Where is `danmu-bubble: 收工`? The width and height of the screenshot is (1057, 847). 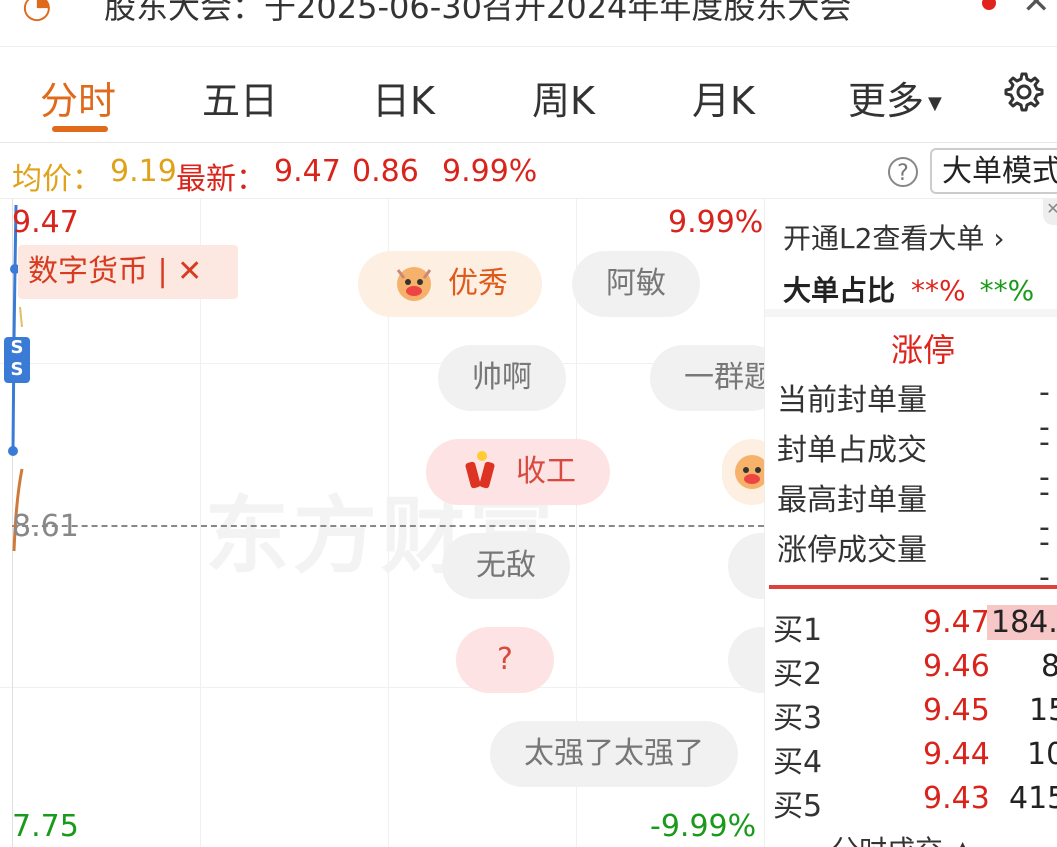
danmu-bubble: 收工 is located at coordinates (518, 472).